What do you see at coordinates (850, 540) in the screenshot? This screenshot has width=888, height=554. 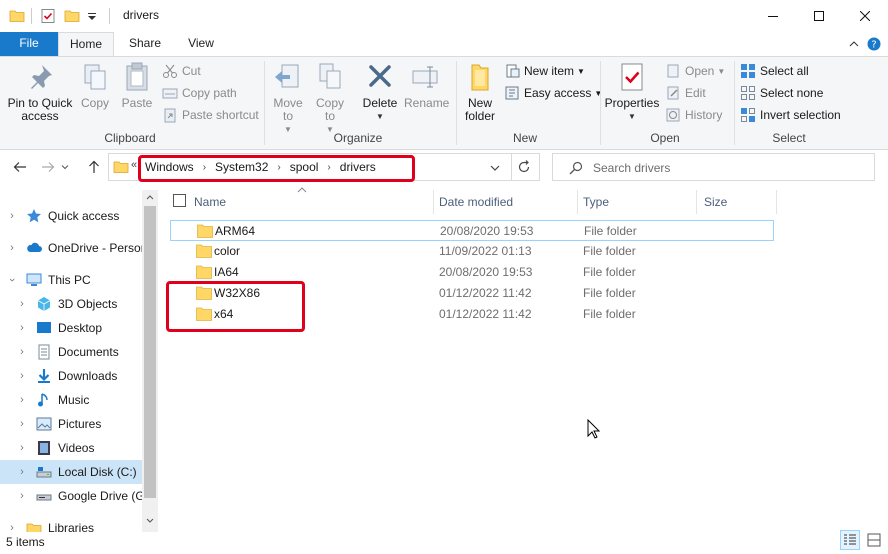 I see `details-view-button` at bounding box center [850, 540].